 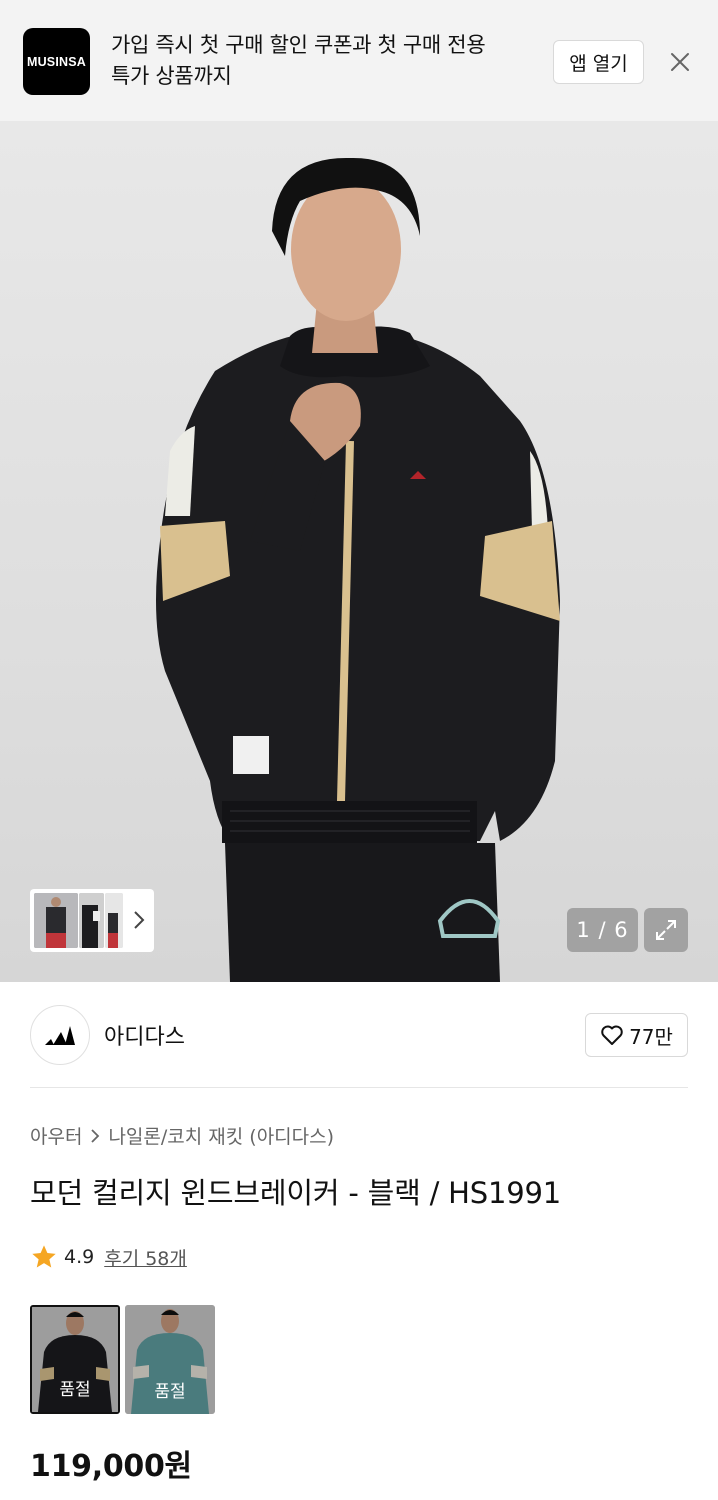 I want to click on open-app-button: 앱 열기, so click(x=598, y=62).